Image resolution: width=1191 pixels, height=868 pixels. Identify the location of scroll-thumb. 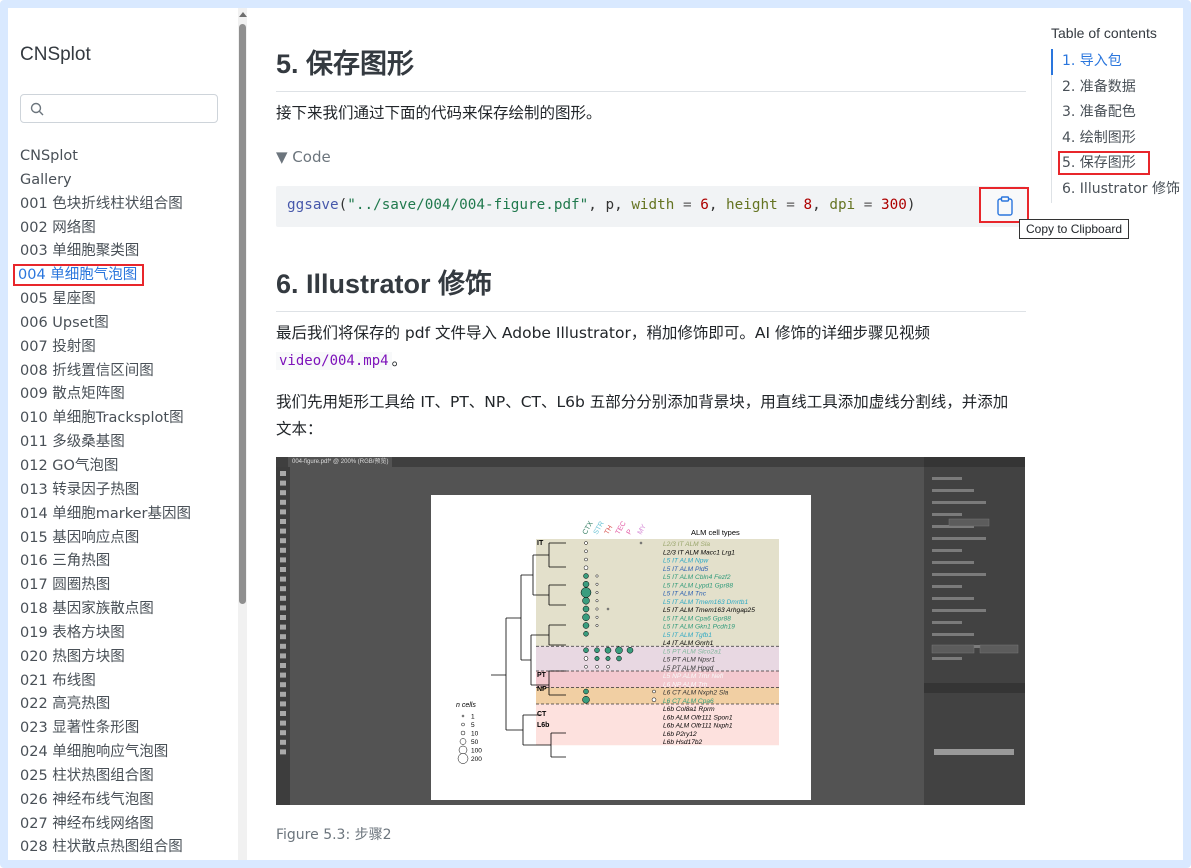
(242, 314).